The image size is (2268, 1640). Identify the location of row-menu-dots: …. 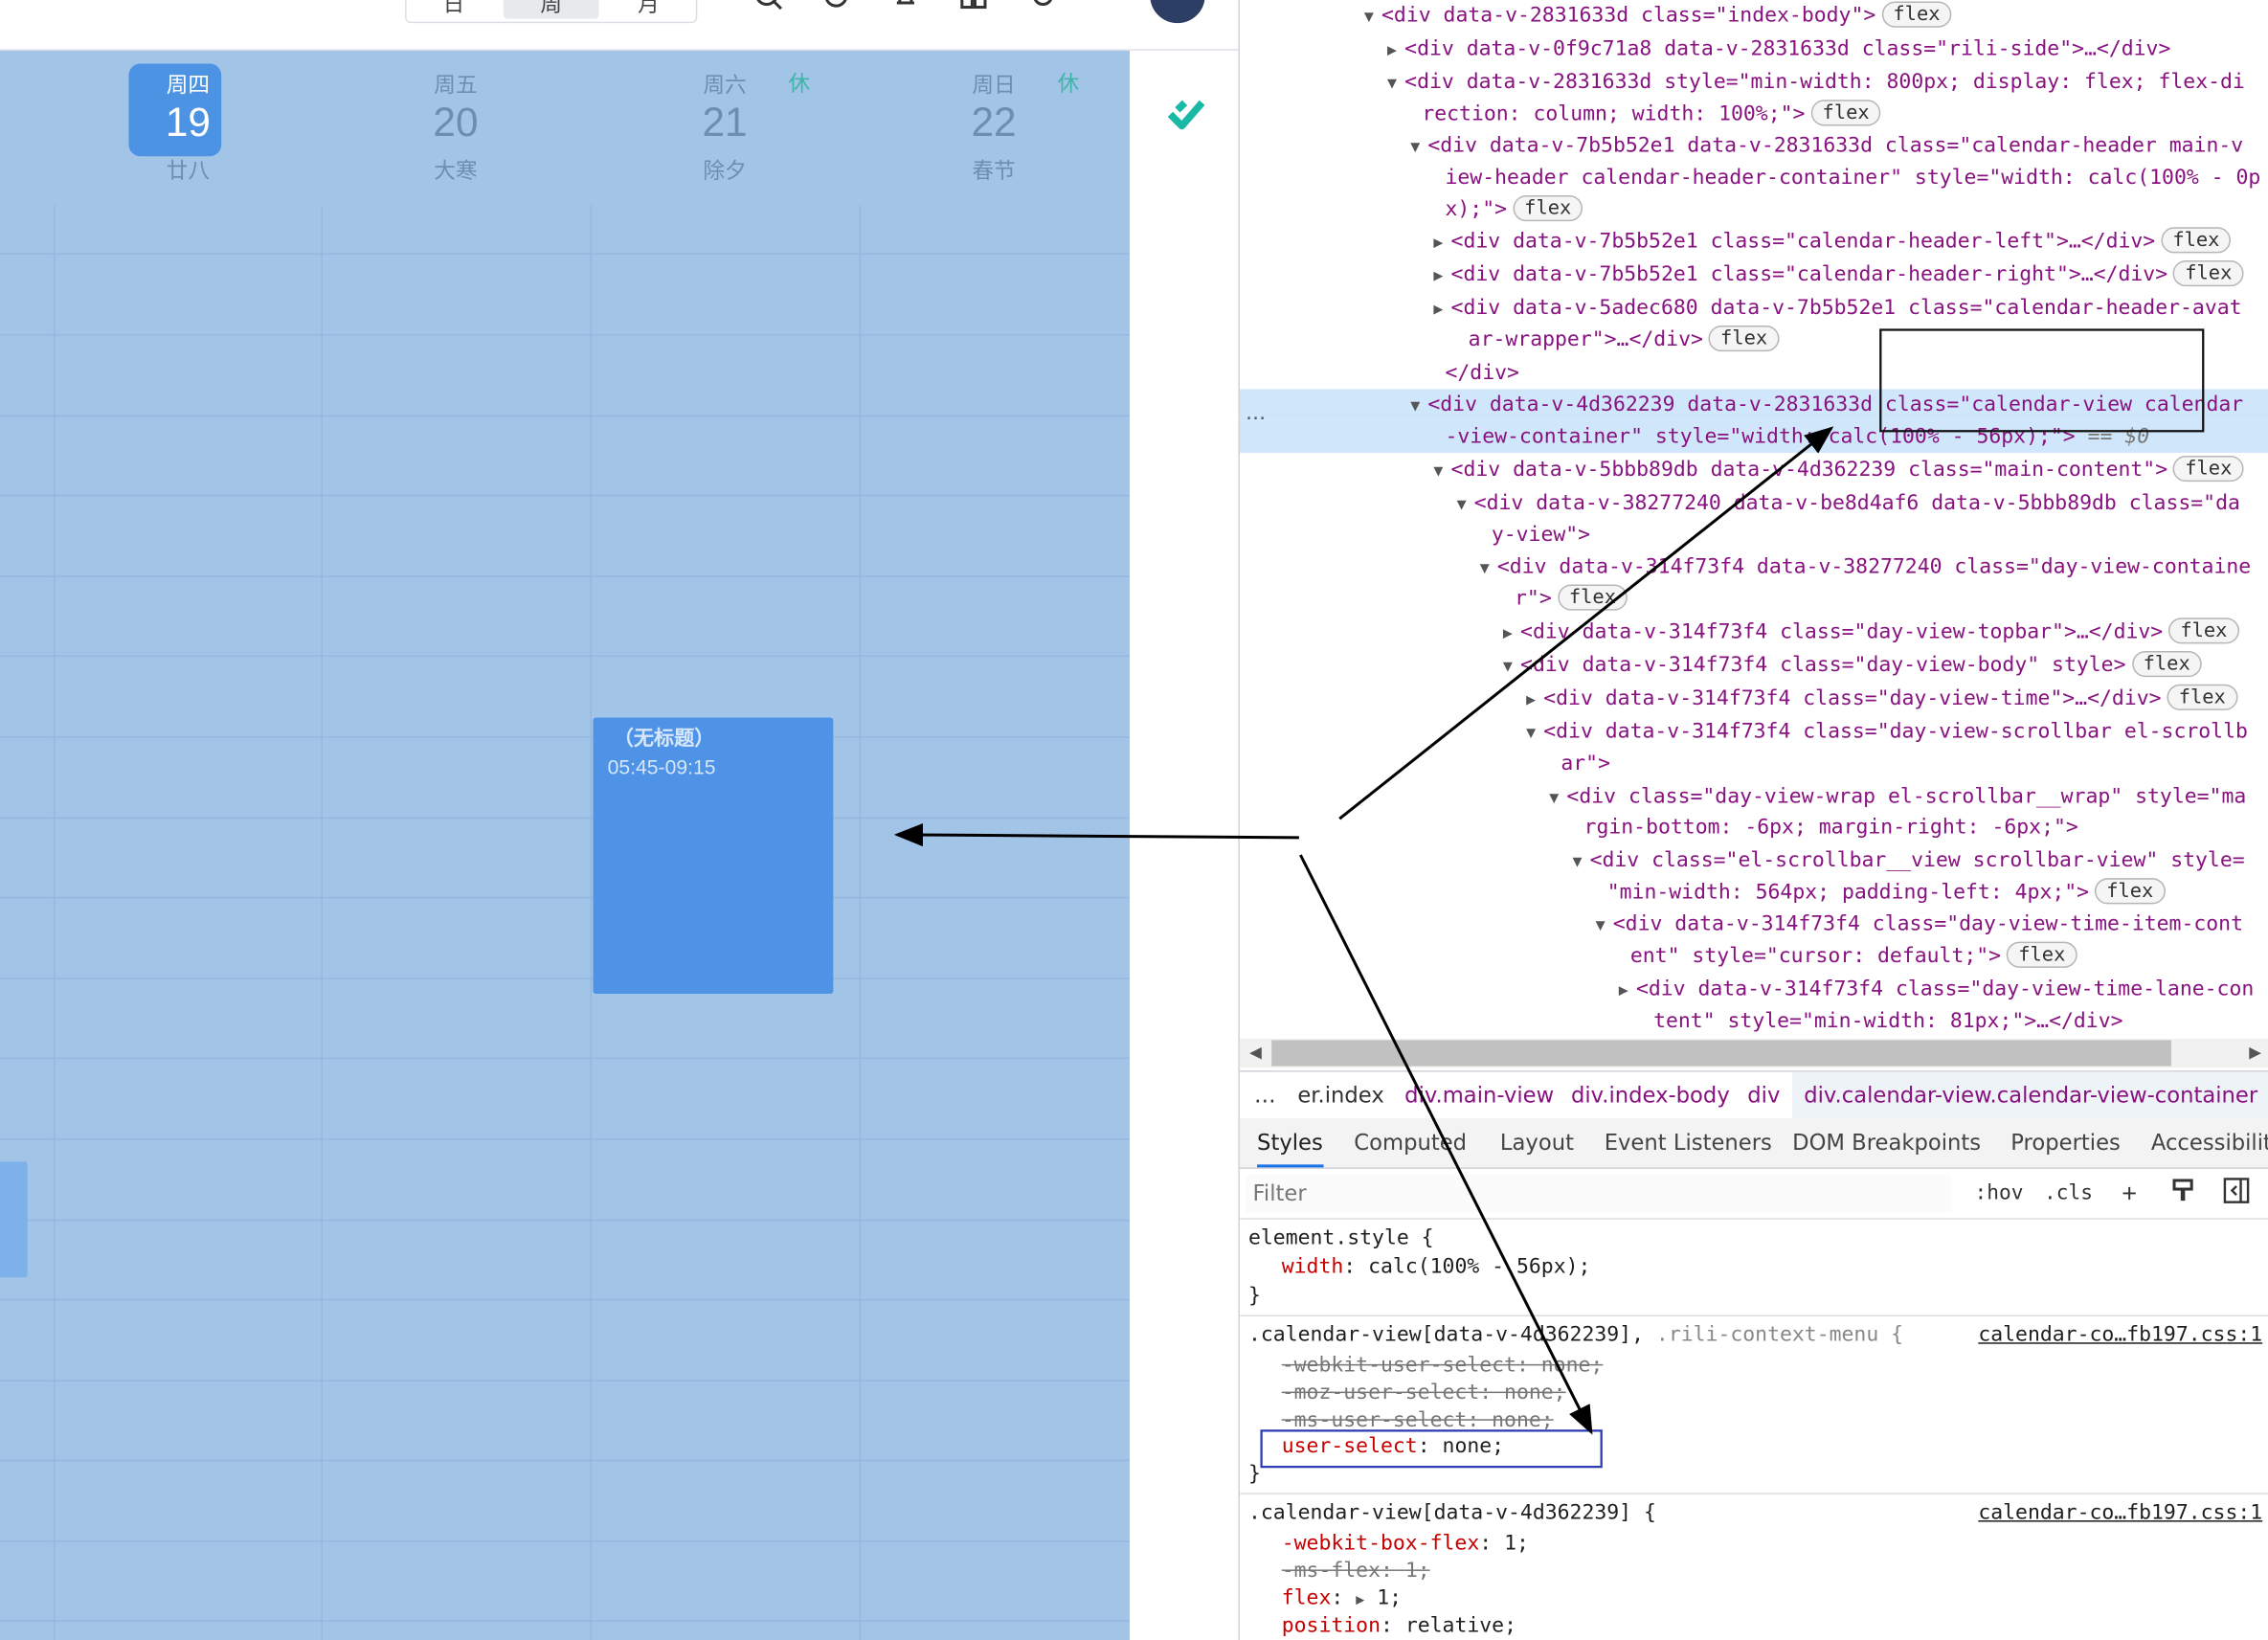
(1256, 413).